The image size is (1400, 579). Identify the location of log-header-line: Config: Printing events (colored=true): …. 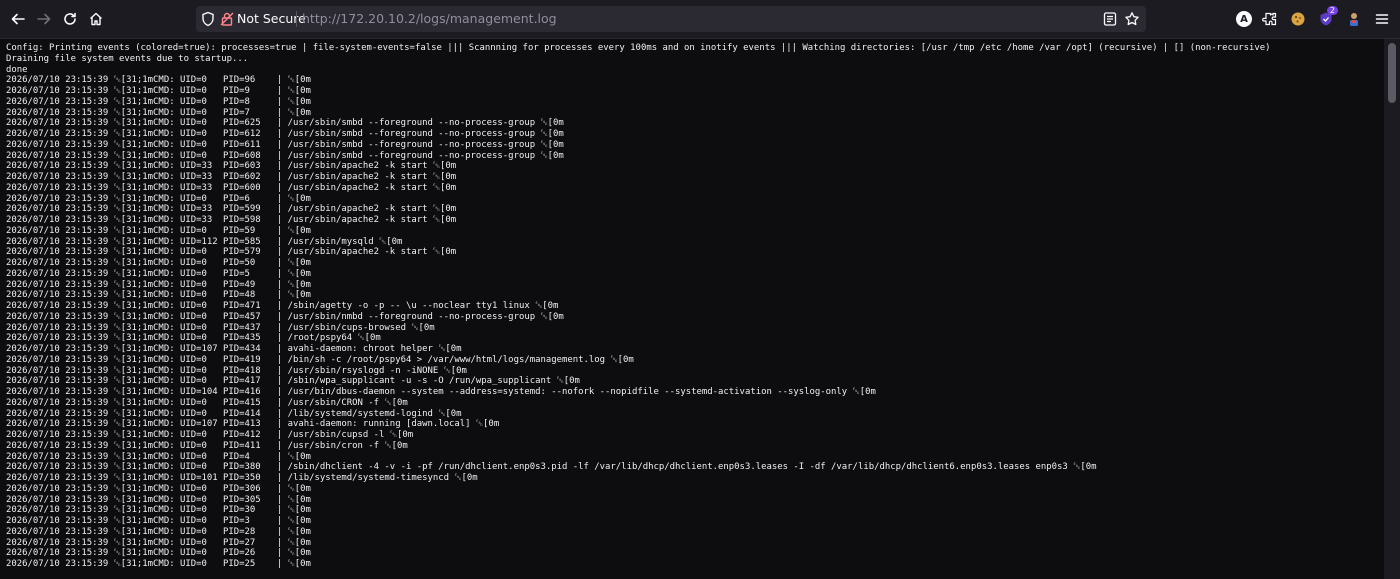
(638, 48).